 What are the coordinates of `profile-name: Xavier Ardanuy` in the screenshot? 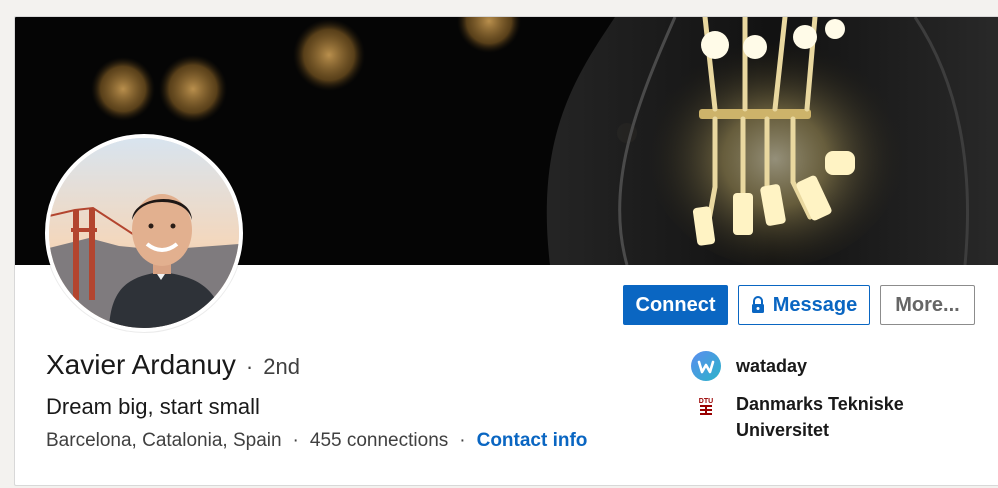 It's located at (141, 364).